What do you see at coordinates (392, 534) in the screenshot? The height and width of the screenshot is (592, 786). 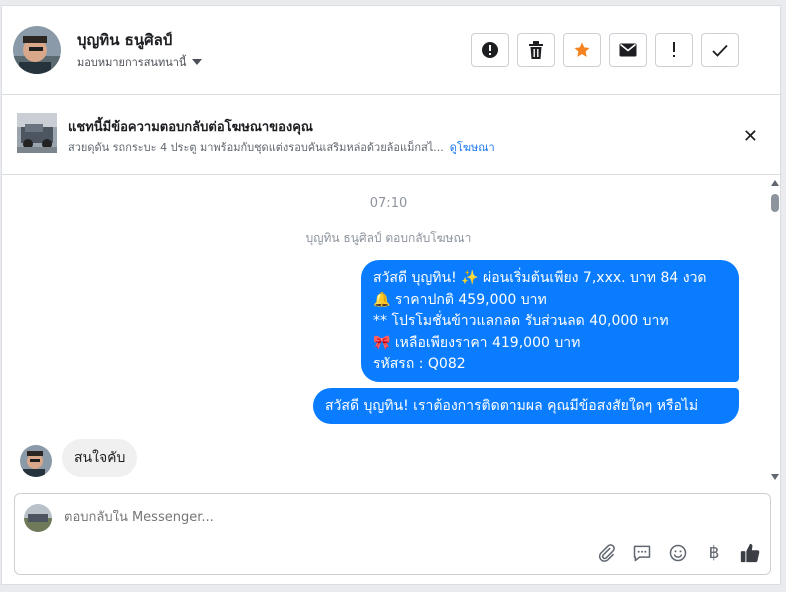 I see `message-composer: ฿` at bounding box center [392, 534].